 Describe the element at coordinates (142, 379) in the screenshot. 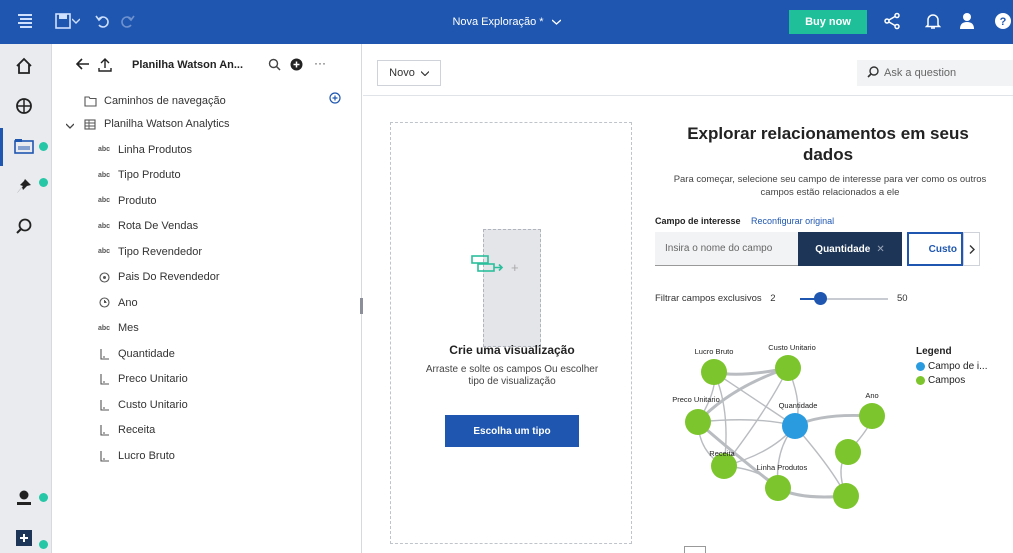

I see `tree-item: Preco Unitario` at that location.